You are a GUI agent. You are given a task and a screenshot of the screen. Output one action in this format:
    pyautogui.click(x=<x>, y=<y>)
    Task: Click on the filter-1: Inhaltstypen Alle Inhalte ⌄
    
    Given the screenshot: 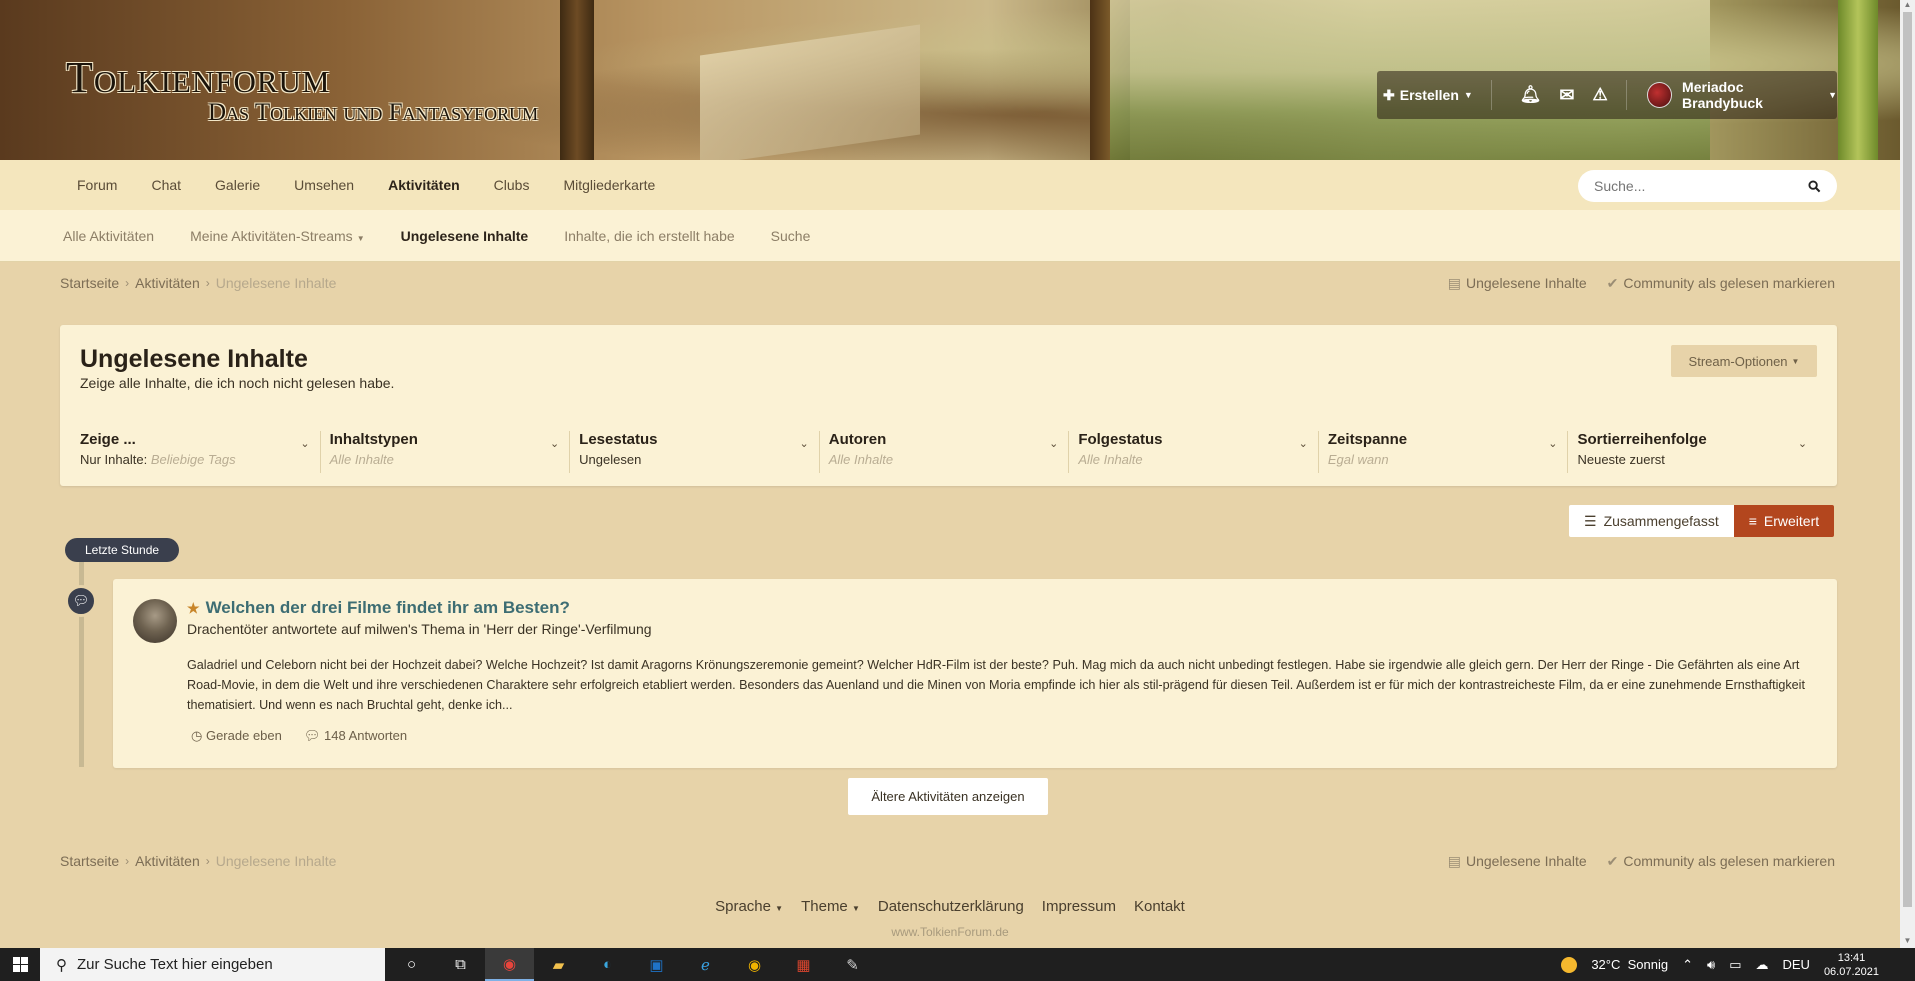 What is the action you would take?
    pyautogui.click(x=444, y=452)
    